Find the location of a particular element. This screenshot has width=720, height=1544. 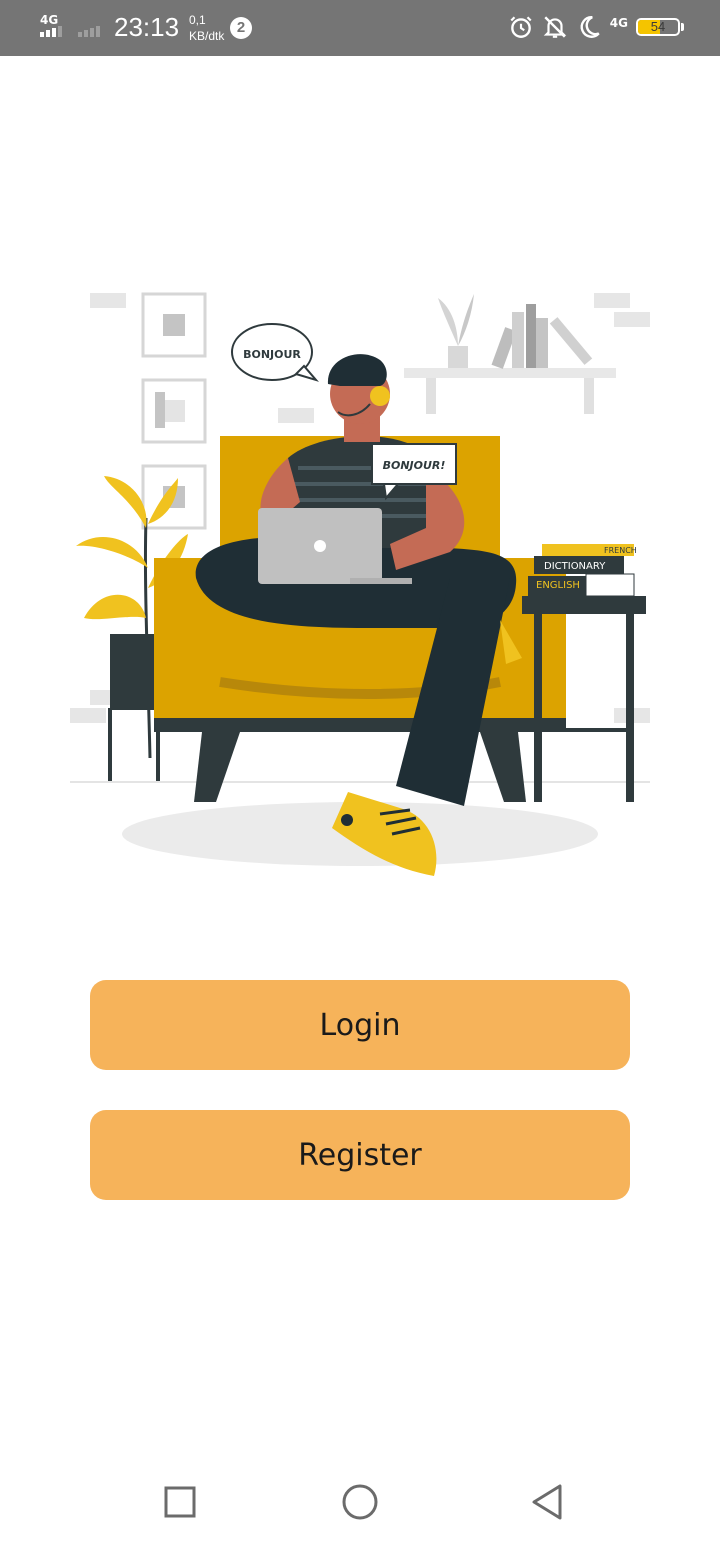

square-icon is located at coordinates (180, 1502).